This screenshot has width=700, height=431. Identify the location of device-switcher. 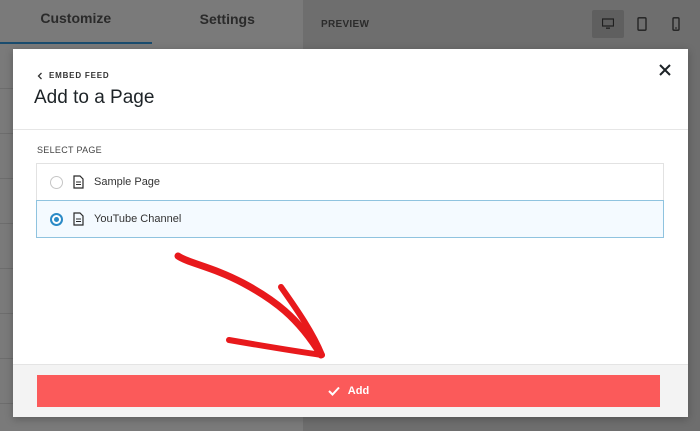
(642, 24).